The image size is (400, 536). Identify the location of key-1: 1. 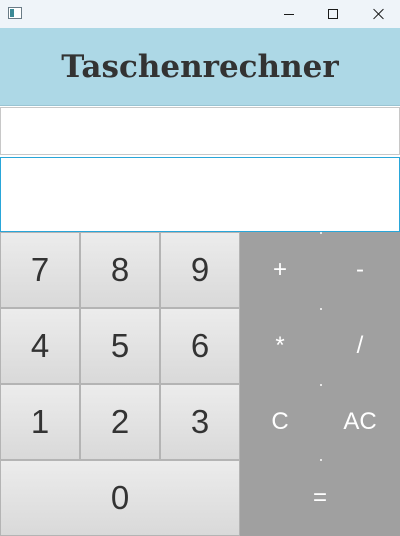
(40, 422).